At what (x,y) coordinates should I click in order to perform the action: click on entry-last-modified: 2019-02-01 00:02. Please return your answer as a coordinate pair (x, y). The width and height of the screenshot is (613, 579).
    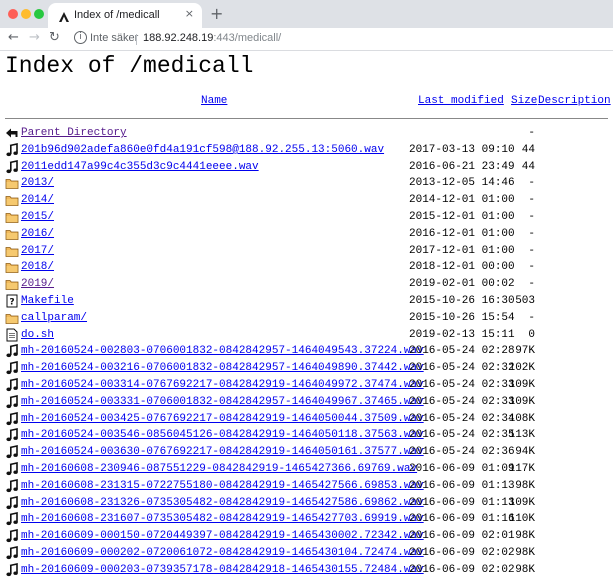
    Looking at the image, I should click on (462, 284).